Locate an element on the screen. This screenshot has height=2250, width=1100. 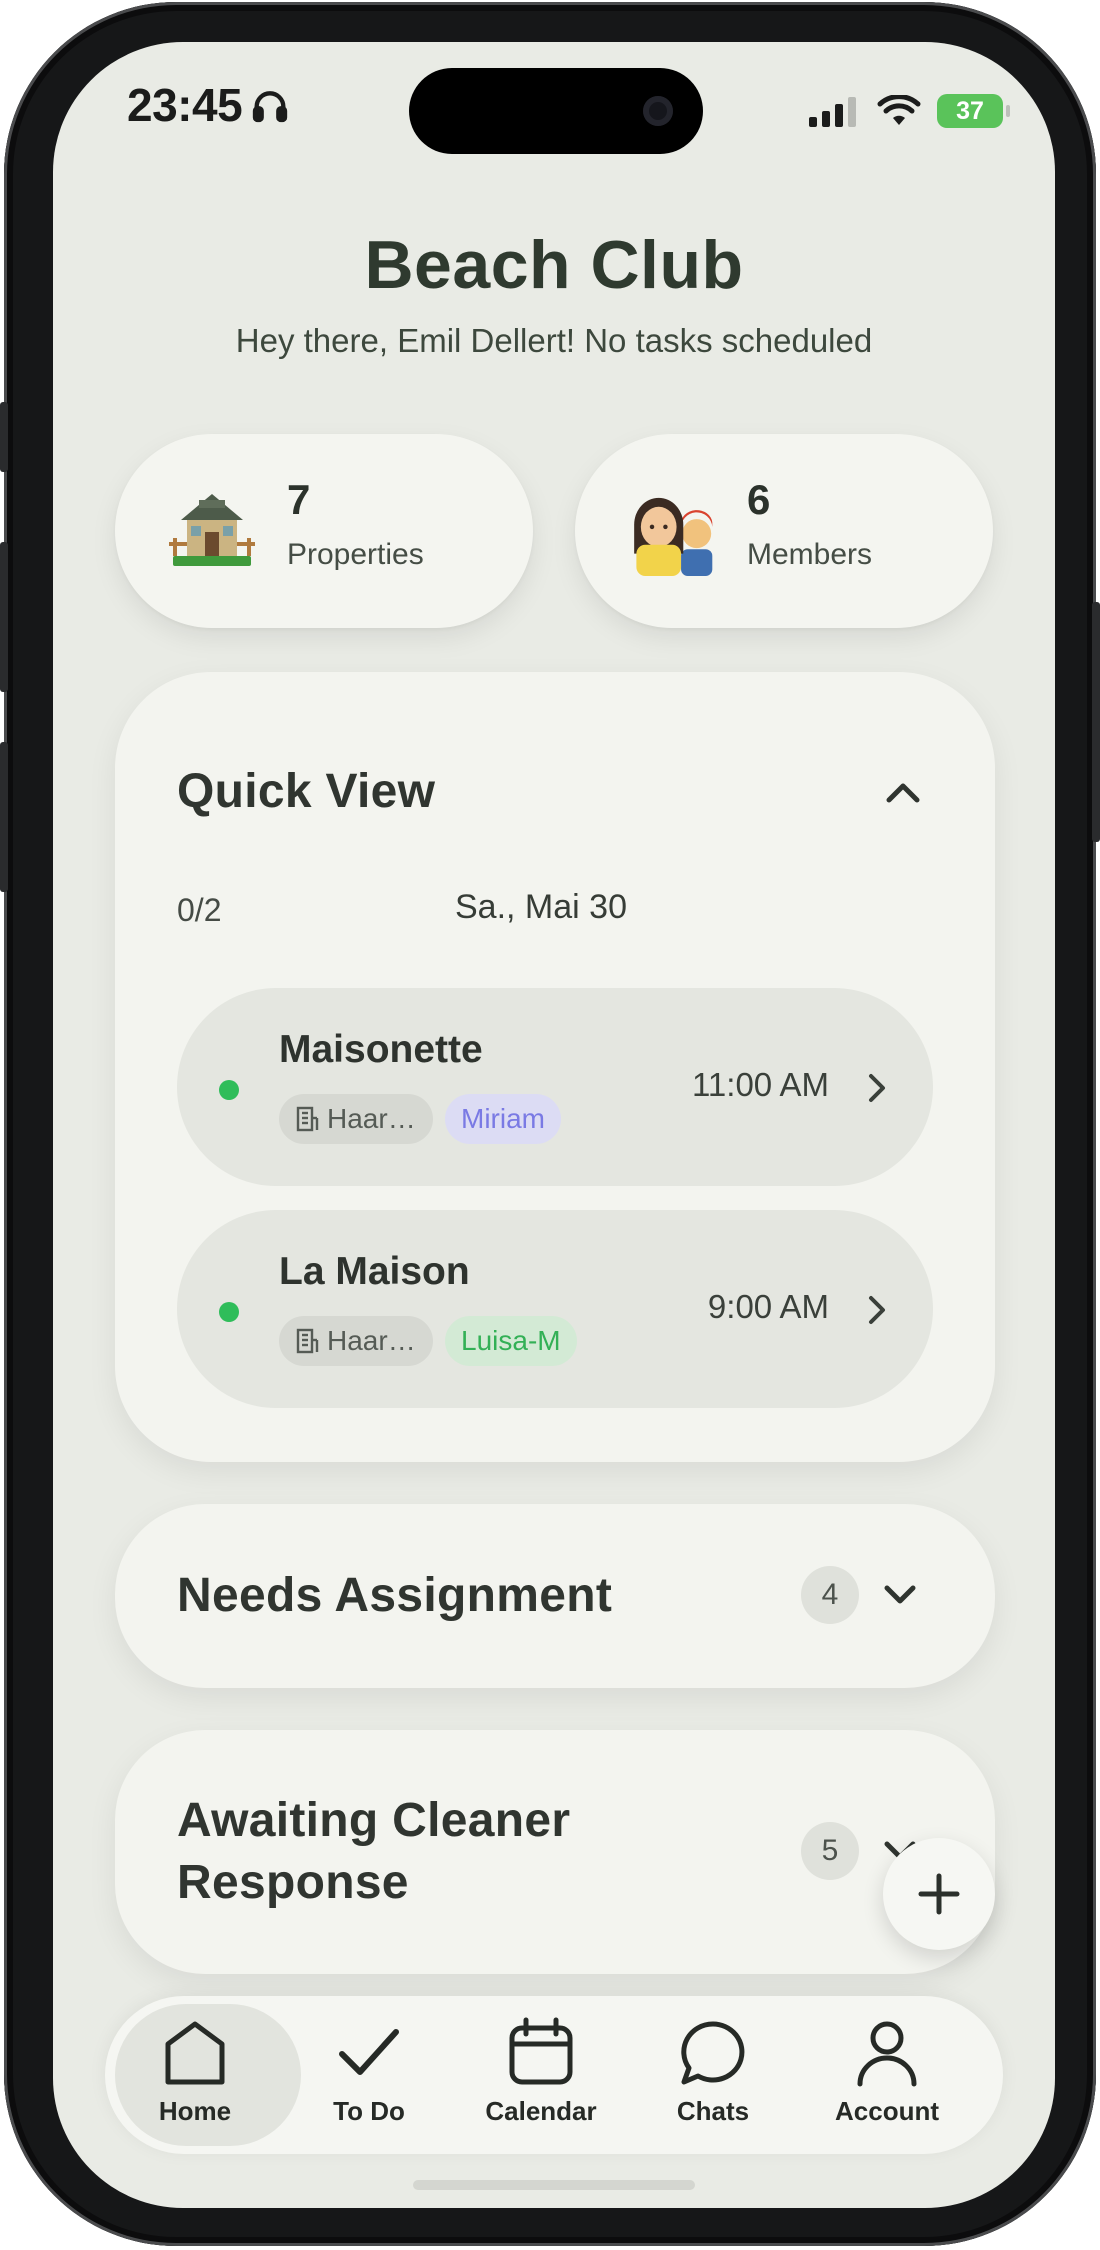
people-icon is located at coordinates (673, 536).